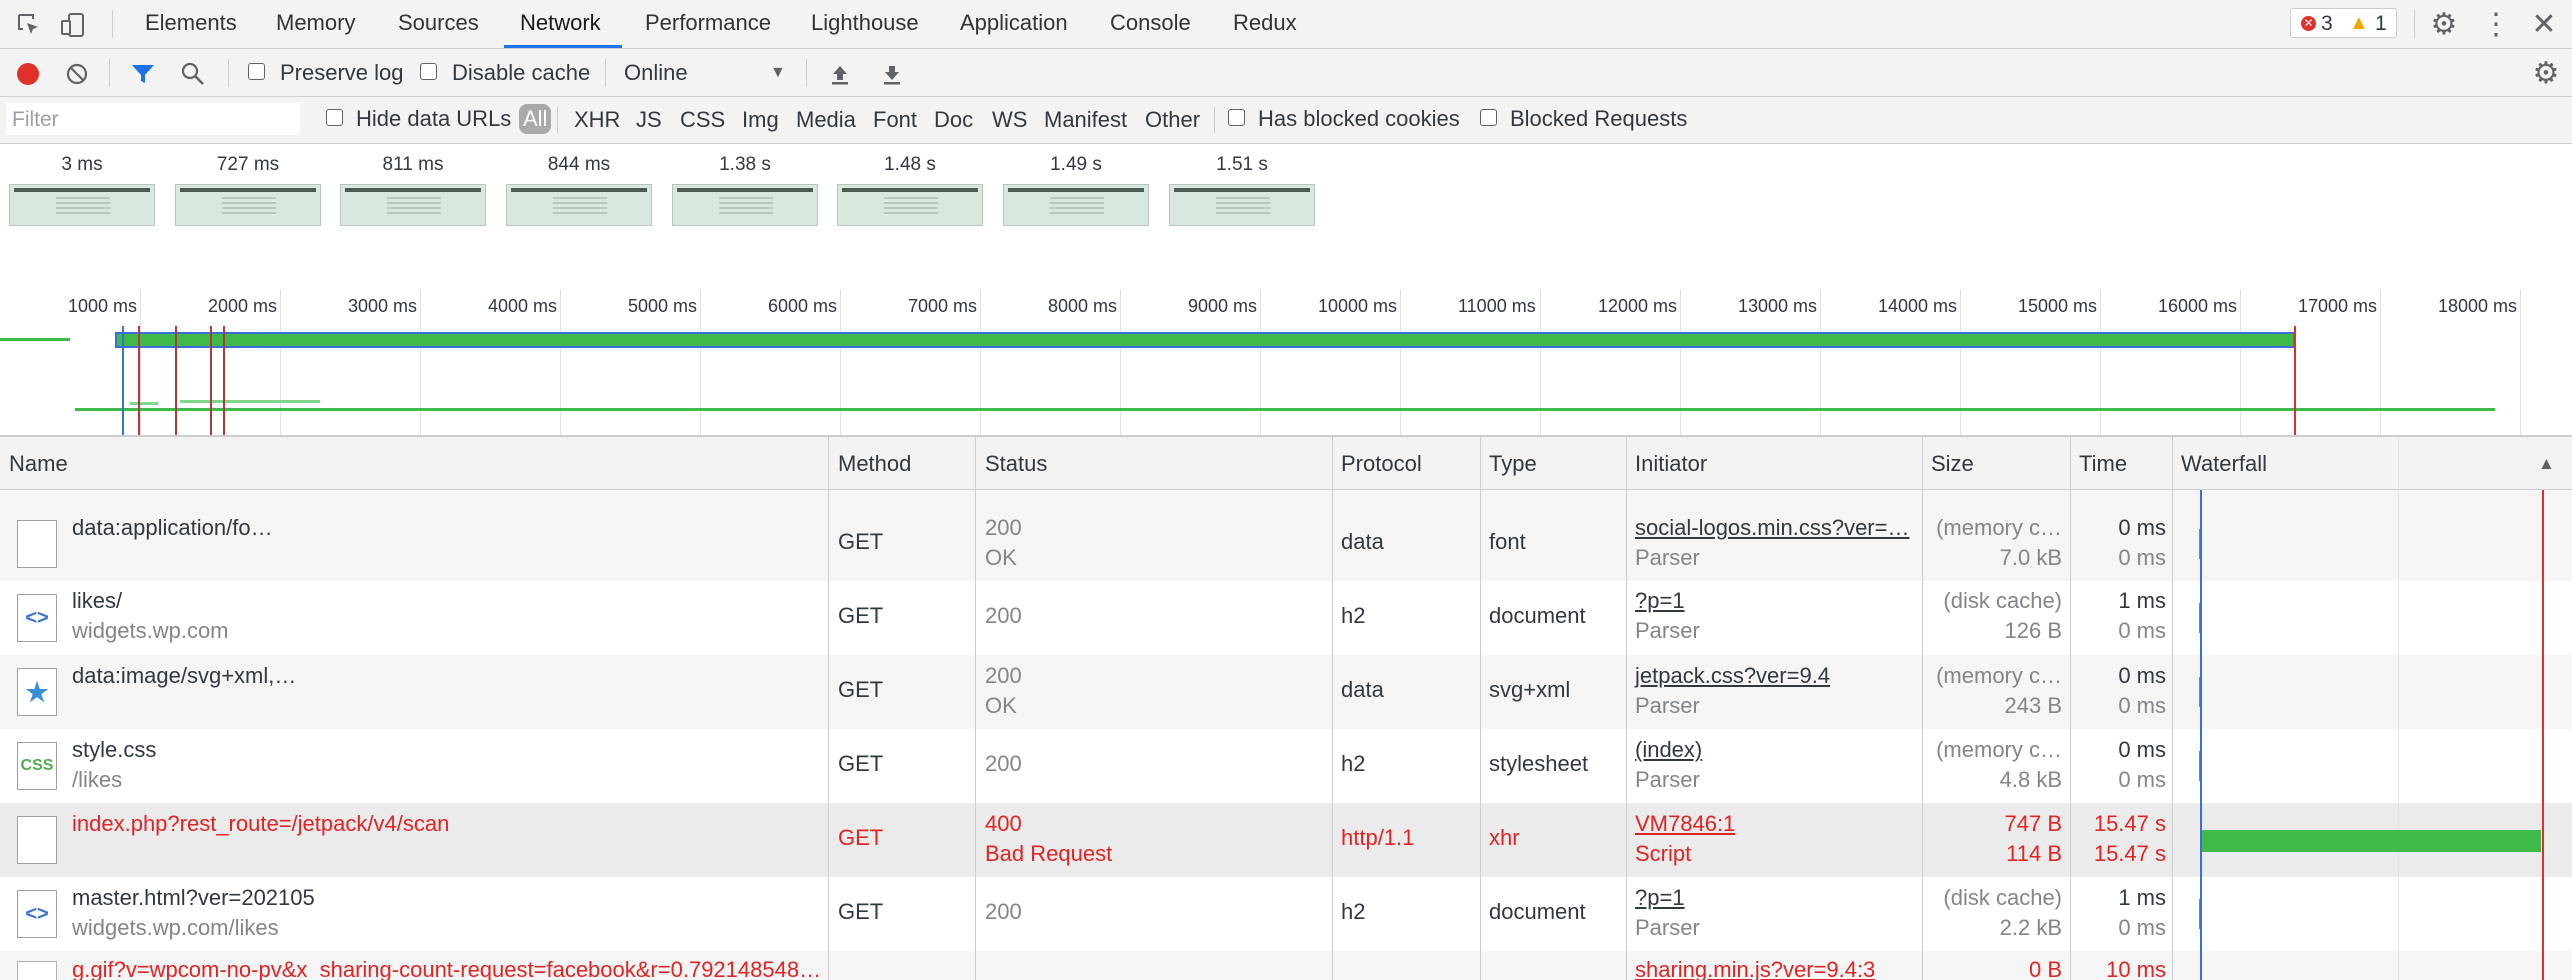 This screenshot has height=980, width=2572. What do you see at coordinates (1009, 120) in the screenshot?
I see `filter-type-ws: WS` at bounding box center [1009, 120].